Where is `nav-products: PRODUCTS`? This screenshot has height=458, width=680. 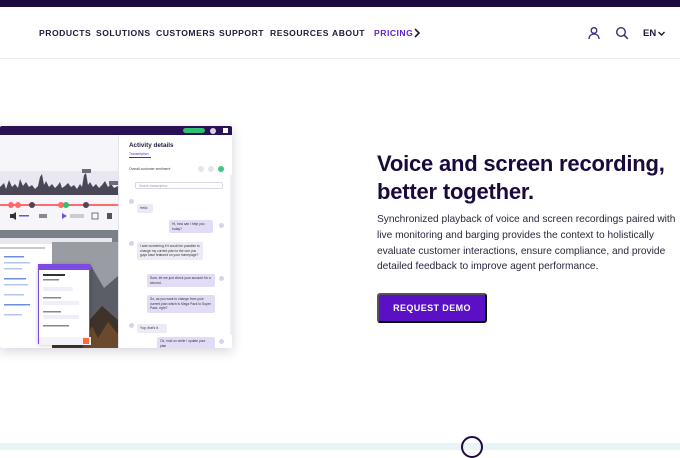
nav-products: PRODUCTS is located at coordinates (65, 33).